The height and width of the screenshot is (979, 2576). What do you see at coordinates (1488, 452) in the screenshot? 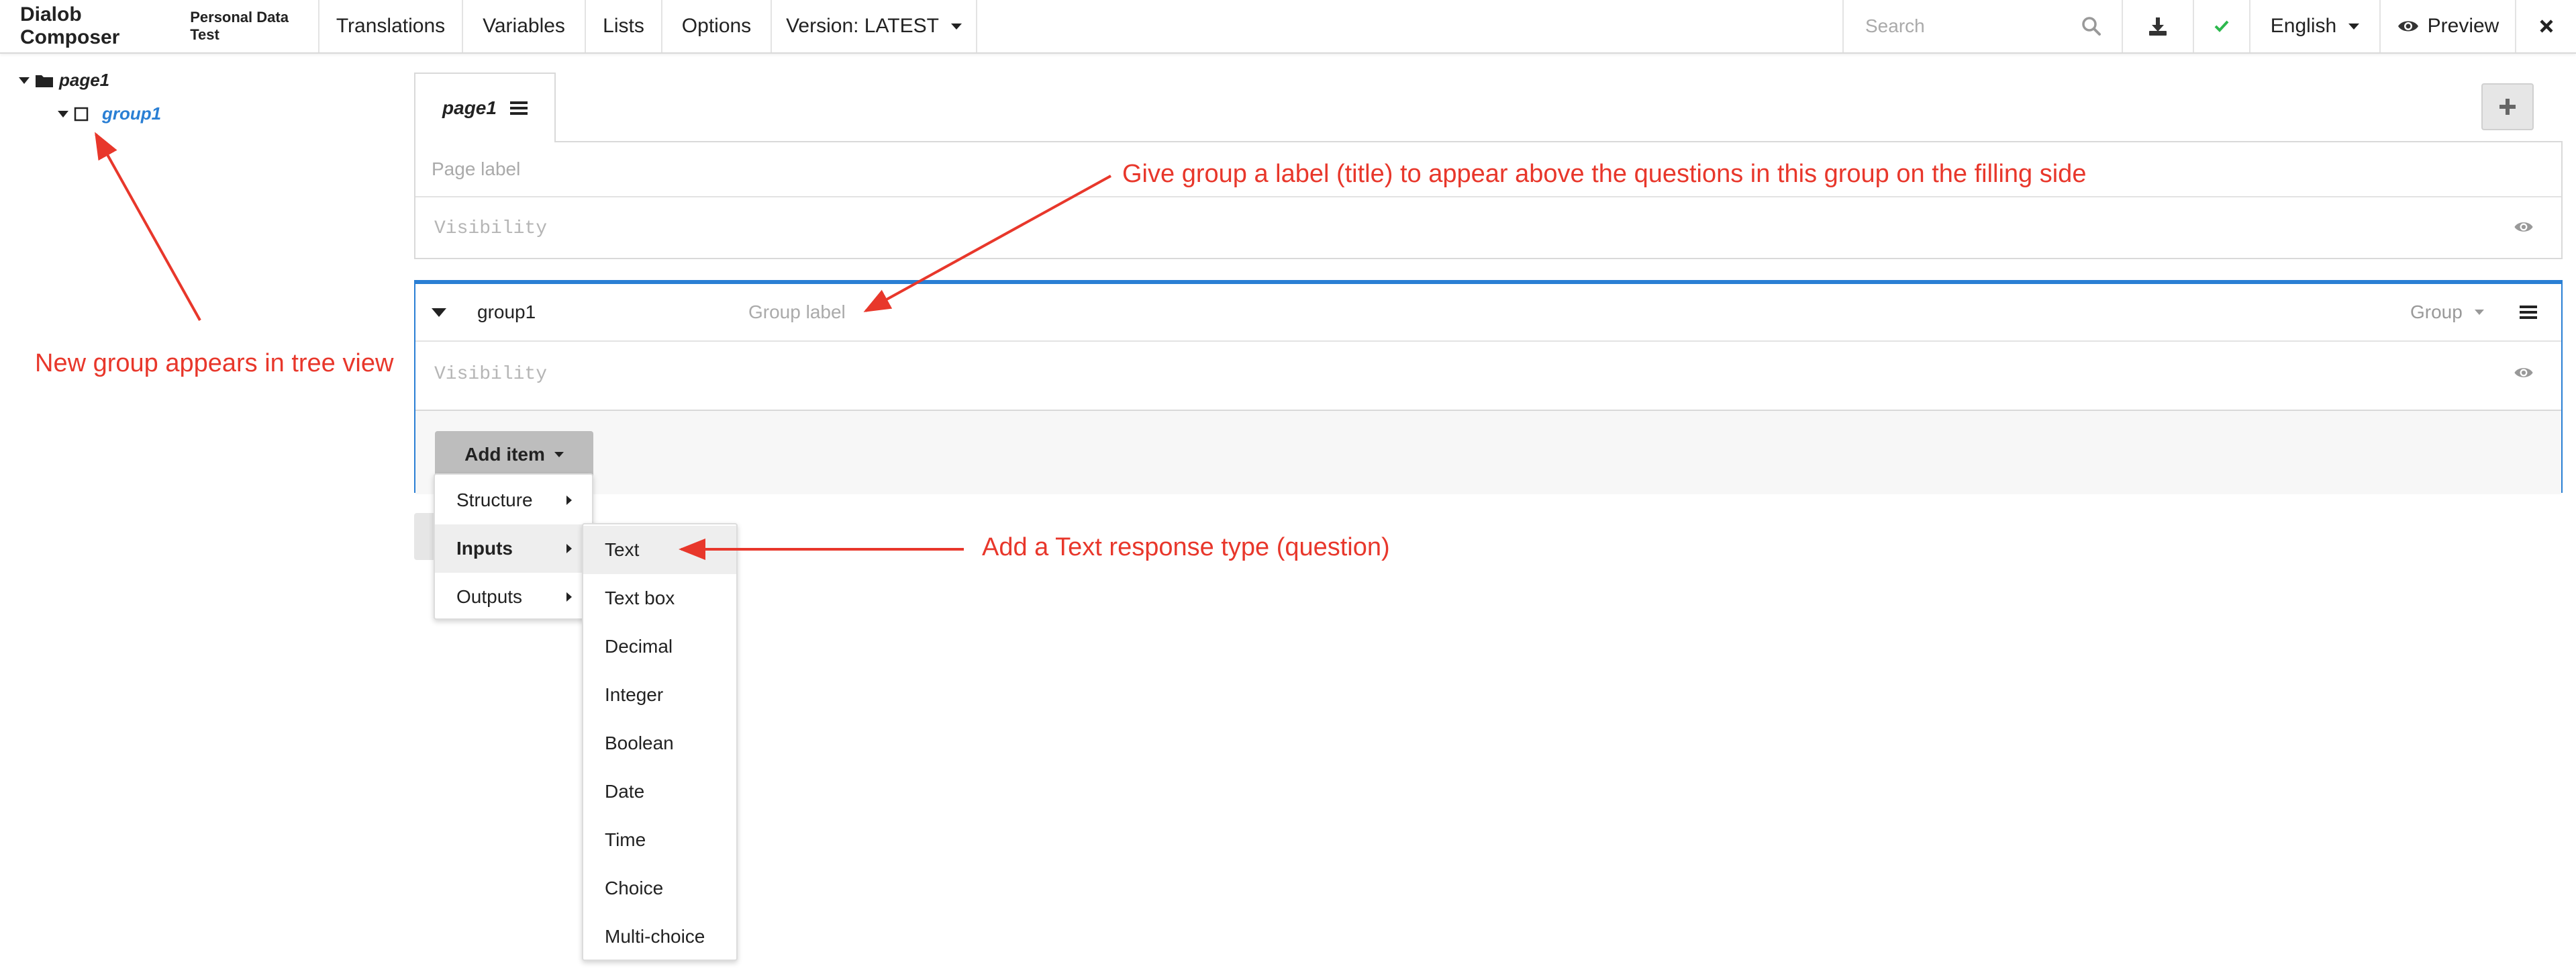
I see `group-footer: Add item` at bounding box center [1488, 452].